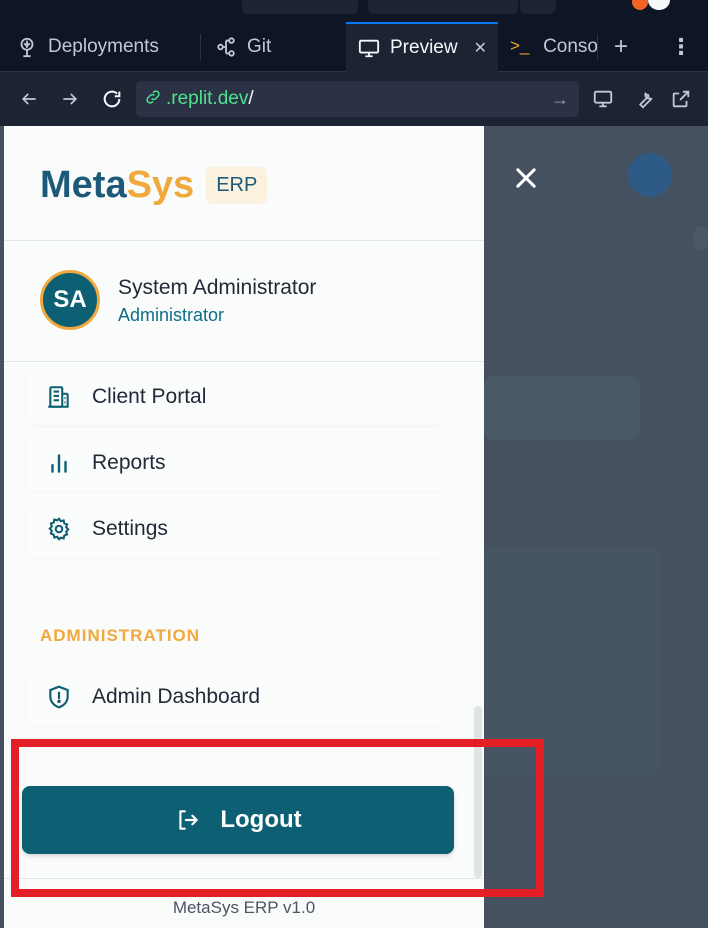  What do you see at coordinates (237, 185) in the screenshot?
I see `brand-badge: ERP` at bounding box center [237, 185].